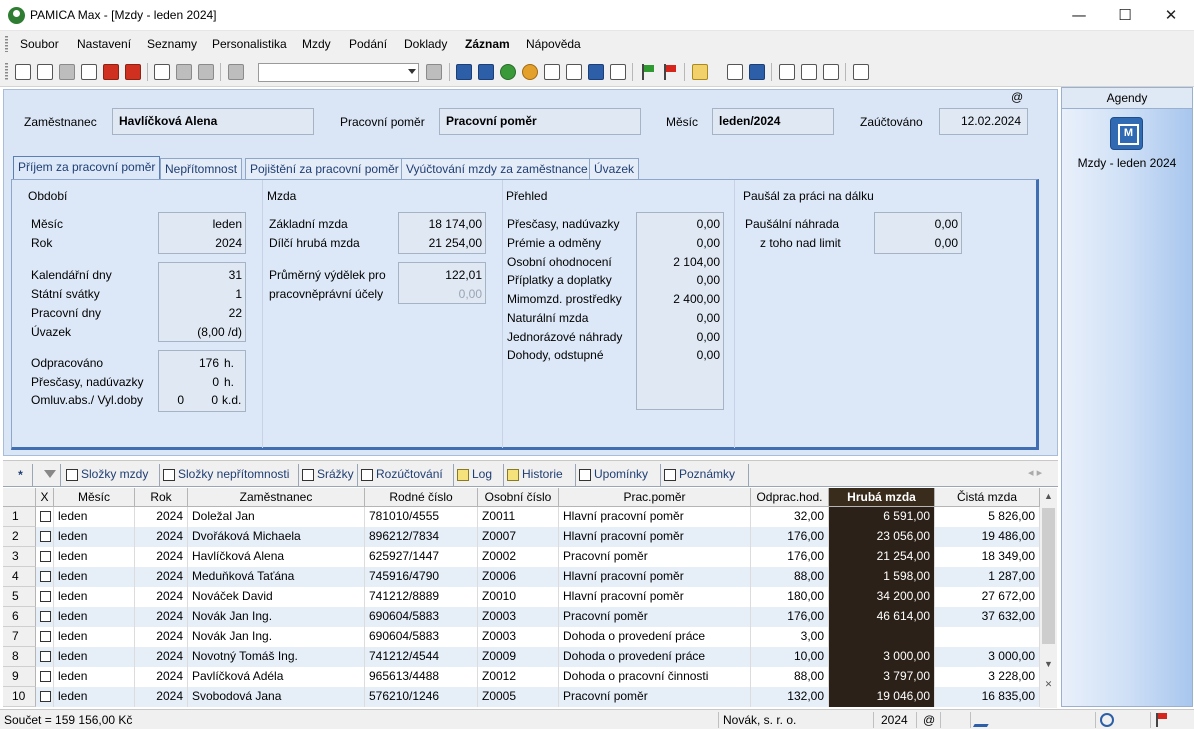  What do you see at coordinates (1126, 133) in the screenshot?
I see `mzdy-agenda-icon` at bounding box center [1126, 133].